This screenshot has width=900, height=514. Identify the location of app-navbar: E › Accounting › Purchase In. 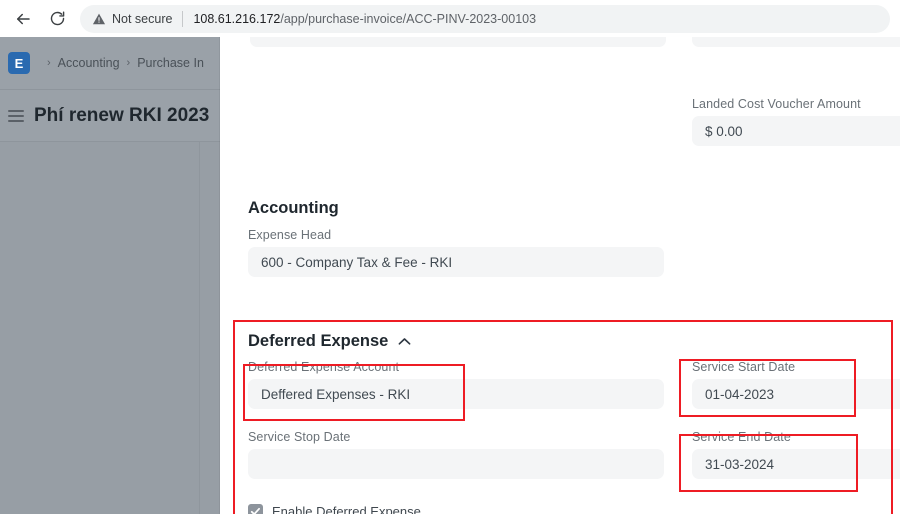
(111, 63).